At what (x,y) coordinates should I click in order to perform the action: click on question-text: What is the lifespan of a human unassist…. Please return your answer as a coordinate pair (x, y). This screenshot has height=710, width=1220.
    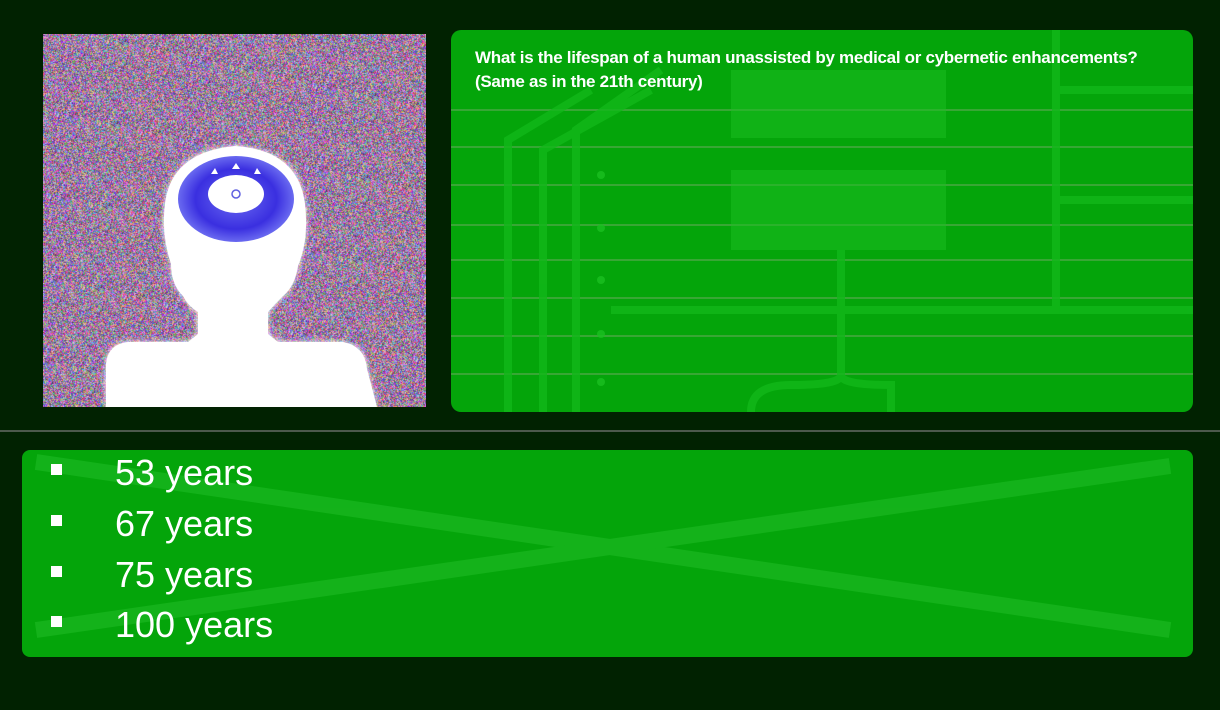
    Looking at the image, I should click on (830, 70).